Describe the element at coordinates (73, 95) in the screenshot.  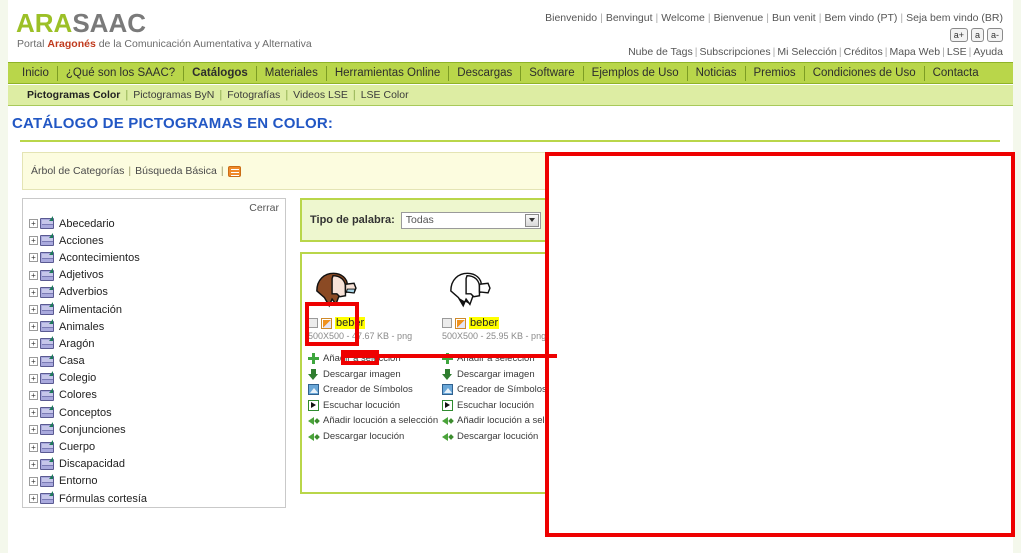
I see `subnav-item-pictogramas-color: Pictogramas Color` at that location.